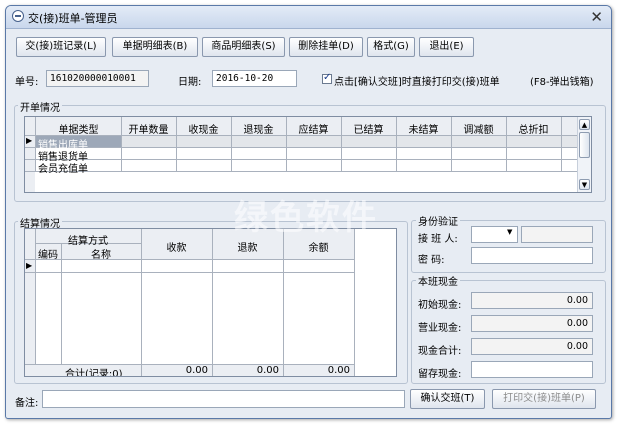 Image resolution: width=619 pixels, height=427 pixels. I want to click on col-header-reduction: 调减额, so click(478, 130).